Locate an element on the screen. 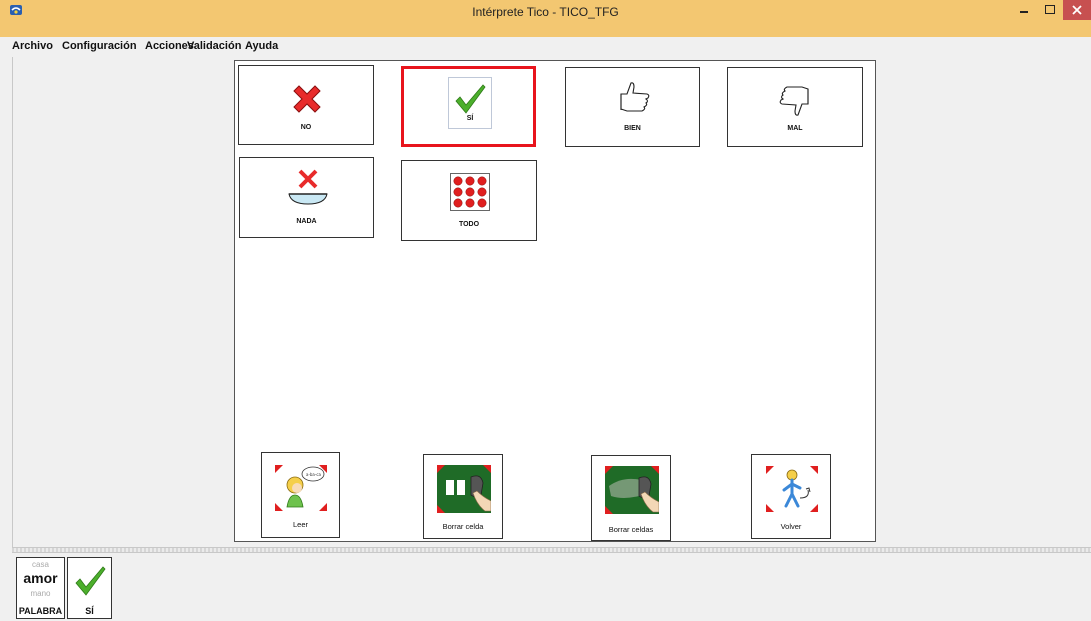 The width and height of the screenshot is (1091, 621). cell-todo: TODO is located at coordinates (469, 200).